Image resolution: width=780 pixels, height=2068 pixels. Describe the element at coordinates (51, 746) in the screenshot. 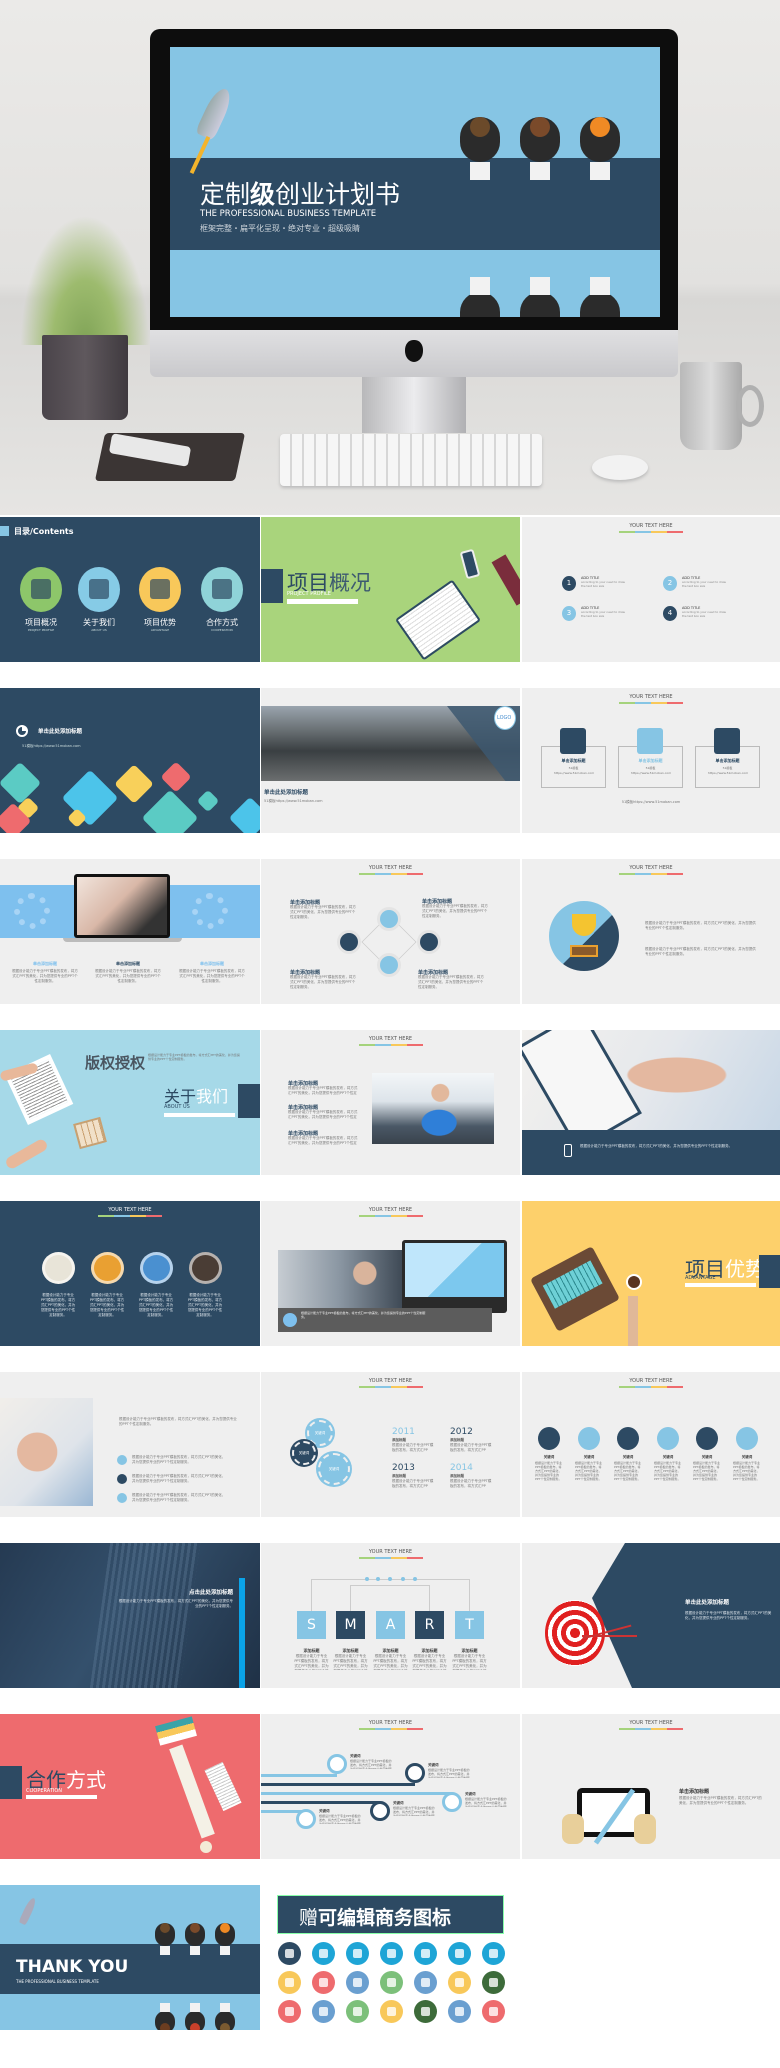

I see `url-text: 51模板https://www.51moban.com` at that location.